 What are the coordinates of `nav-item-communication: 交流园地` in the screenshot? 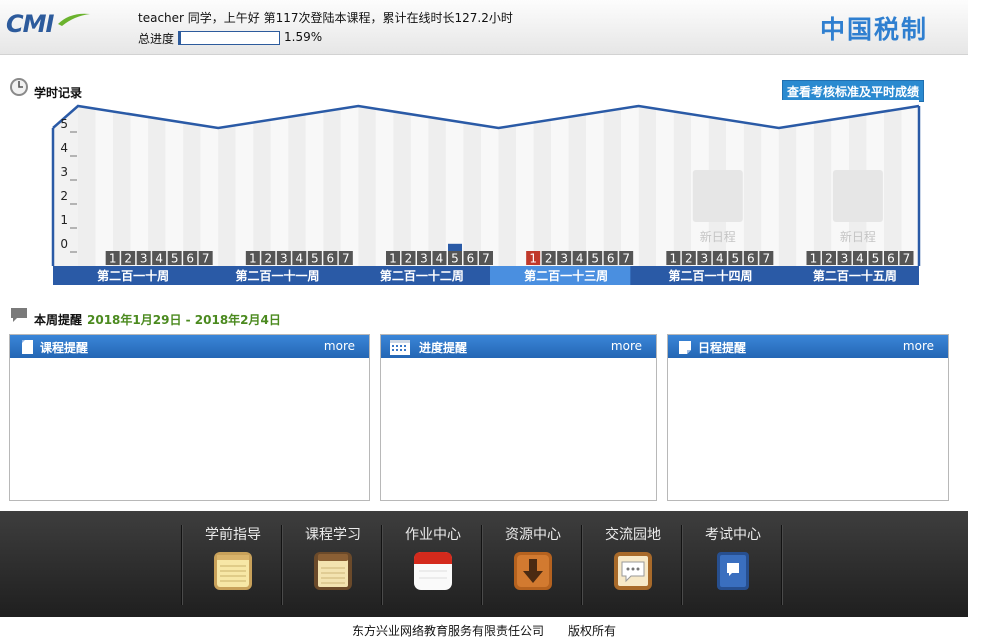 It's located at (633, 565).